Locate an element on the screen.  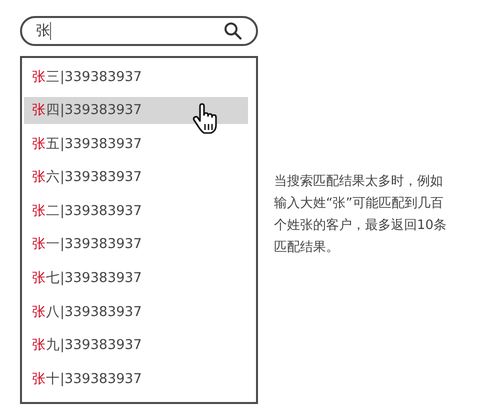
result-item: 张十|339383937 is located at coordinates (136, 378).